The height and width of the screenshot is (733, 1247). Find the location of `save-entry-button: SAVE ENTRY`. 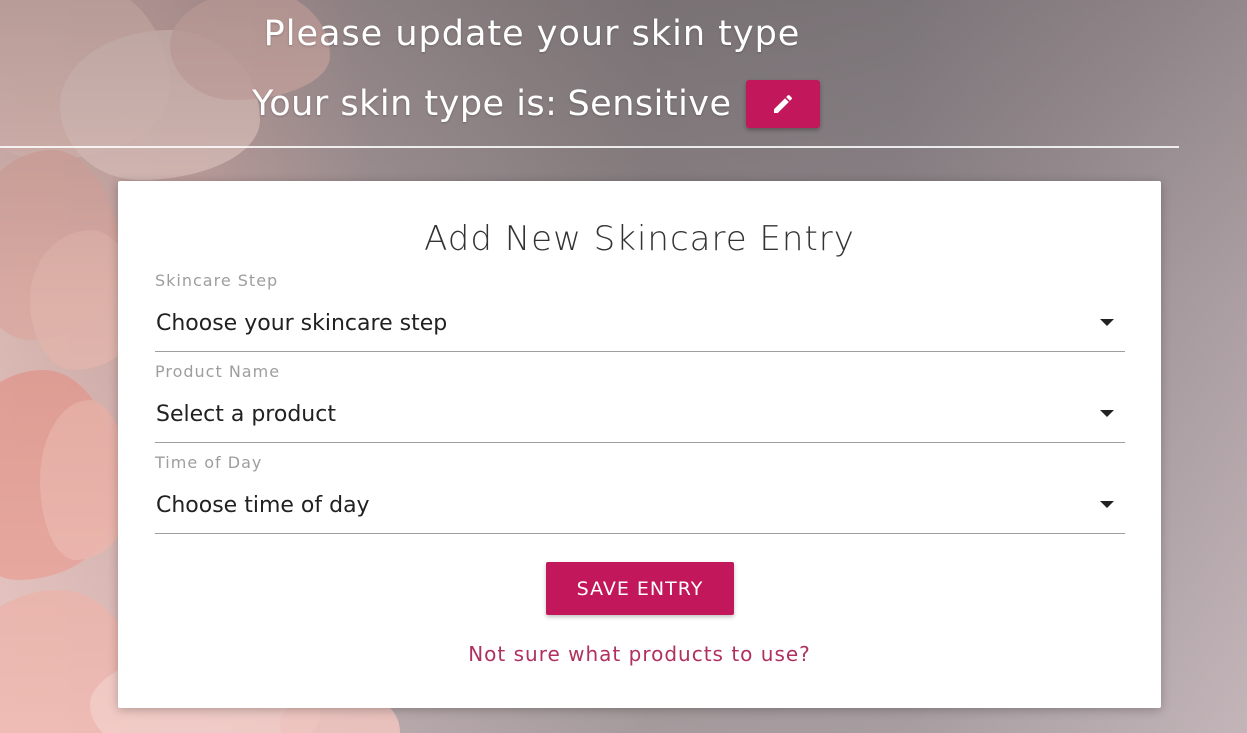

save-entry-button: SAVE ENTRY is located at coordinates (640, 588).